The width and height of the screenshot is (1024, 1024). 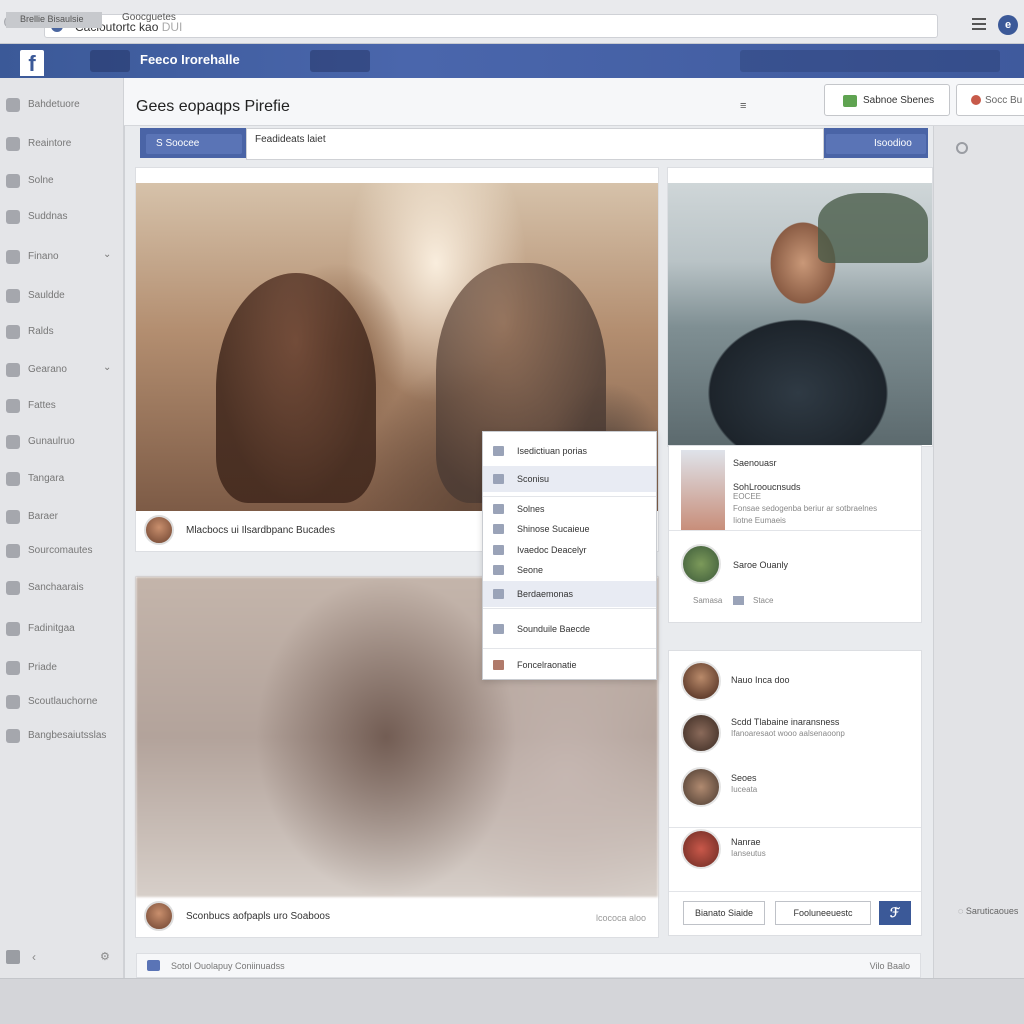 I want to click on panel-meta: Iiotne Eumaeis, so click(x=759, y=520).